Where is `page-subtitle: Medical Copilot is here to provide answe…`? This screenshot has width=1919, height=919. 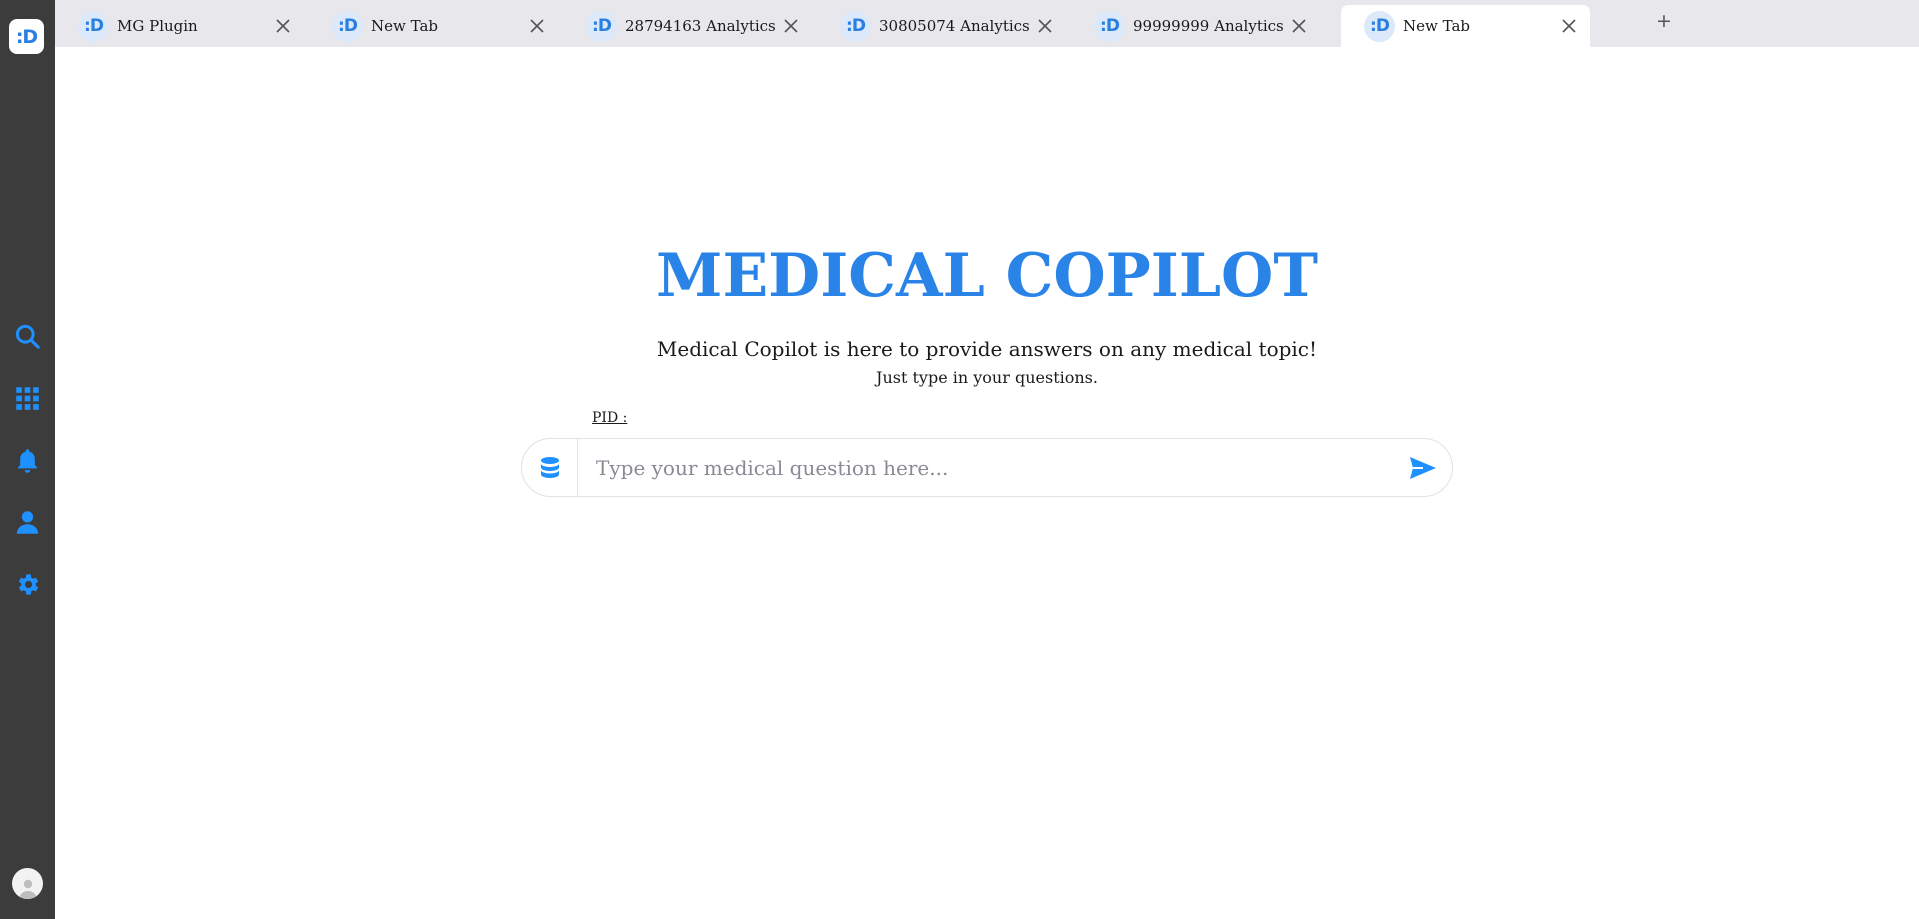 page-subtitle: Medical Copilot is here to provide answe… is located at coordinates (987, 349).